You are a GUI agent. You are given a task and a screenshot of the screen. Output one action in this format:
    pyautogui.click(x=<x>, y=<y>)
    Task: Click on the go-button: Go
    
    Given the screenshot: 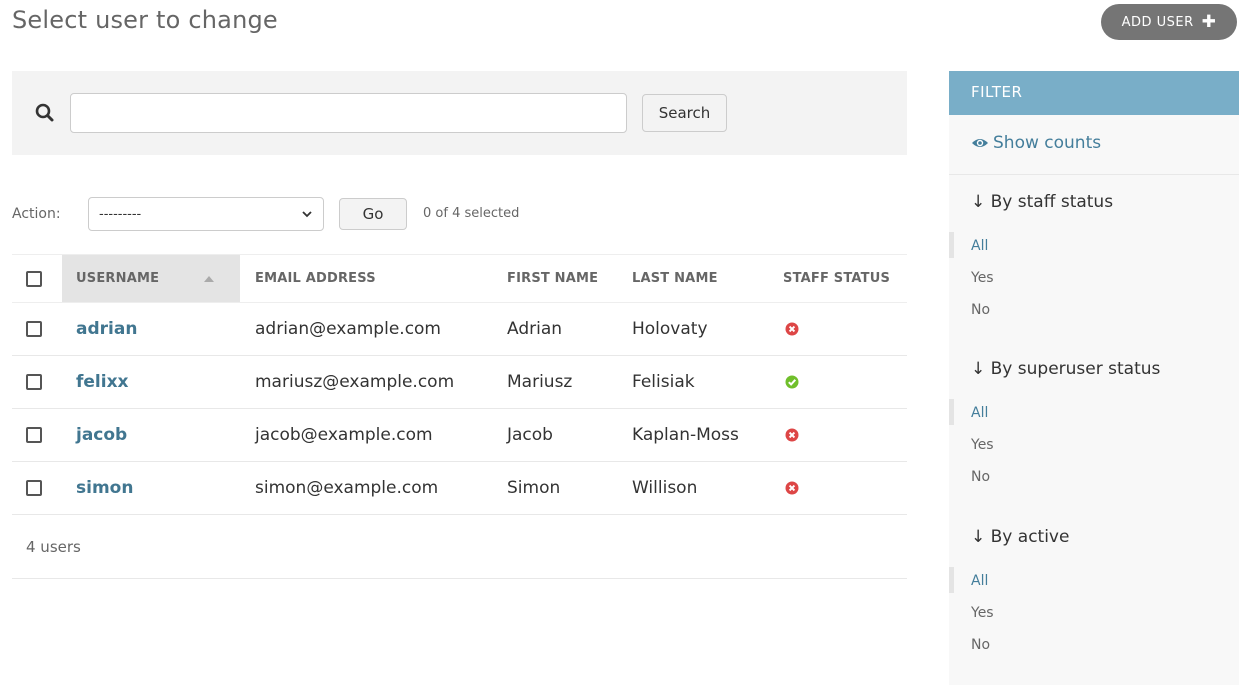 What is the action you would take?
    pyautogui.click(x=373, y=214)
    